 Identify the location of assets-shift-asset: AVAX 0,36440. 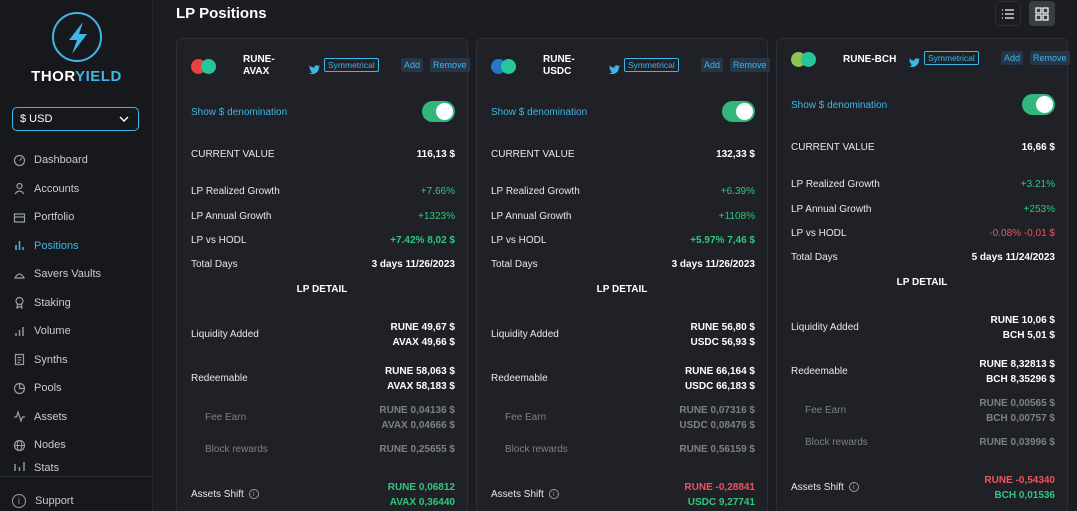
(422, 502).